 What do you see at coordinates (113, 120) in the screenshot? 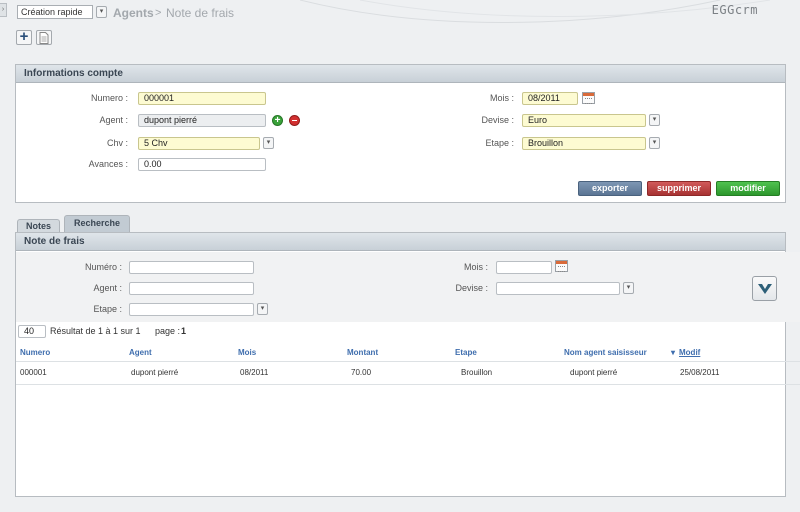
I see `agent-label: Agent :` at bounding box center [113, 120].